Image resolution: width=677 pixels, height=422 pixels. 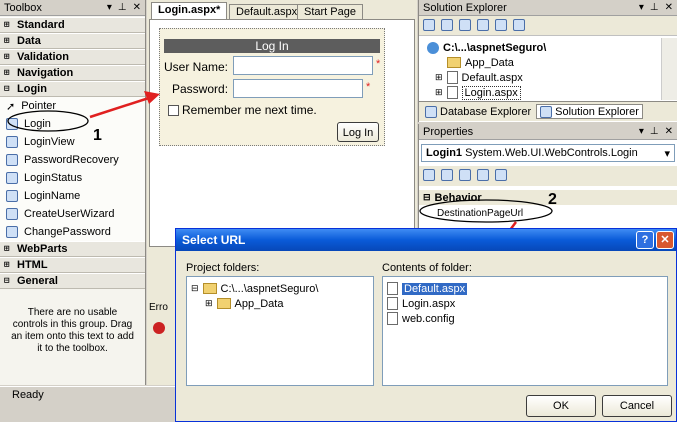 I want to click on file-default-aspx: Default.aspx, so click(x=525, y=288).